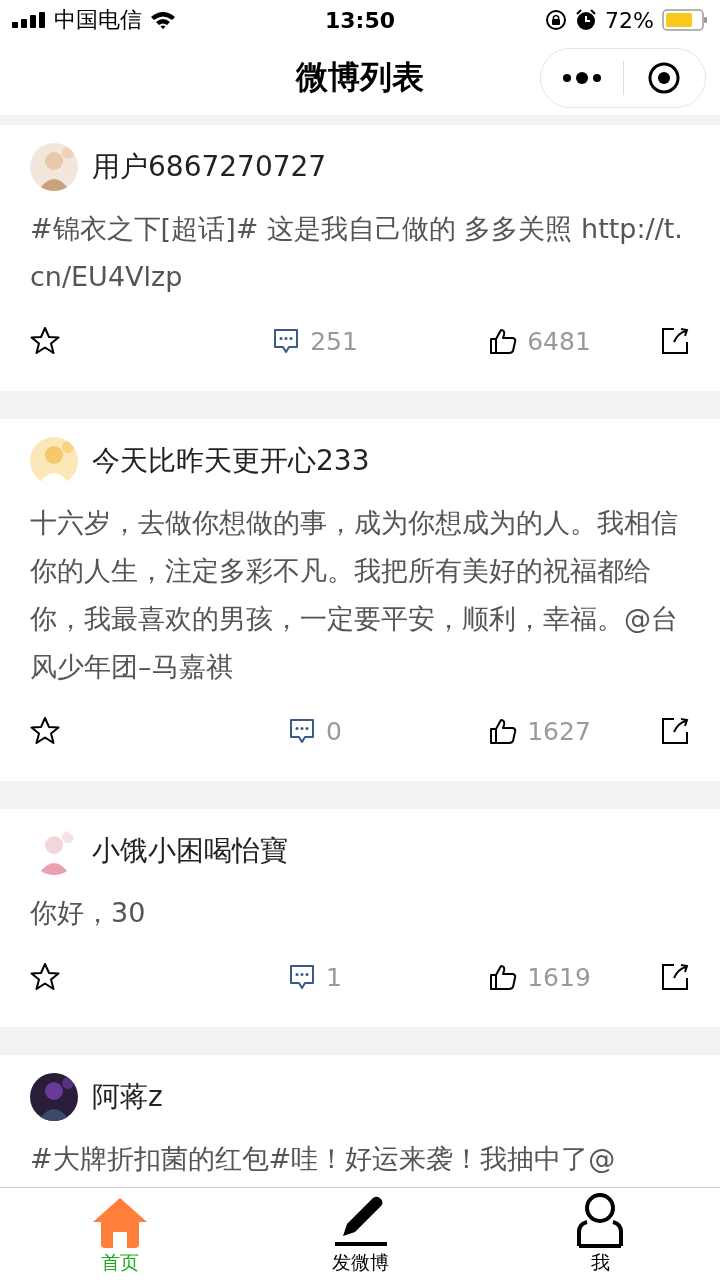 The image size is (720, 1280). What do you see at coordinates (629, 20) in the screenshot?
I see `battery-percent: 72%` at bounding box center [629, 20].